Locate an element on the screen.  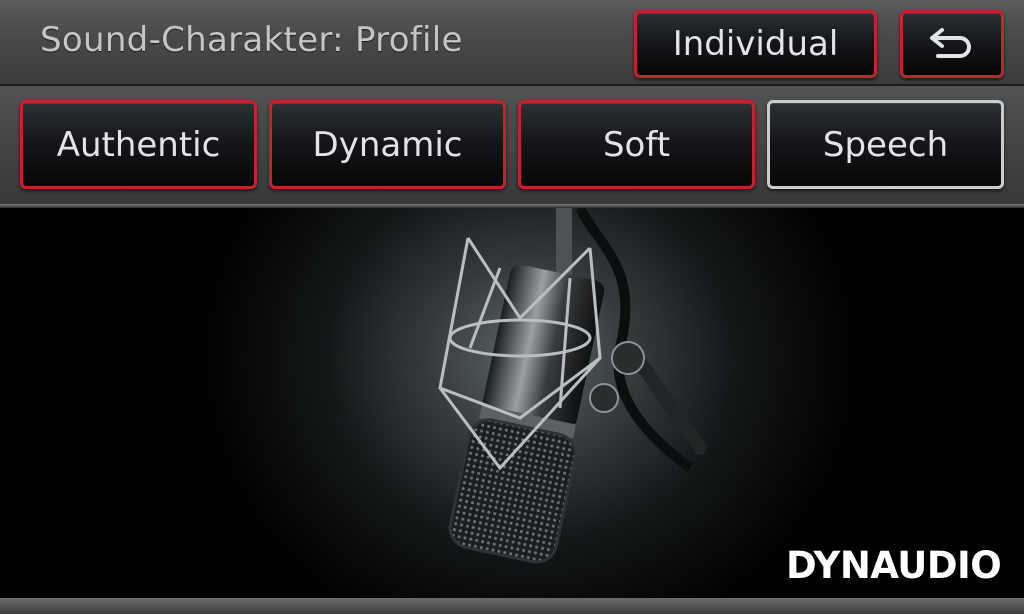
page-title: Sound-Charakter: Profile is located at coordinates (251, 40).